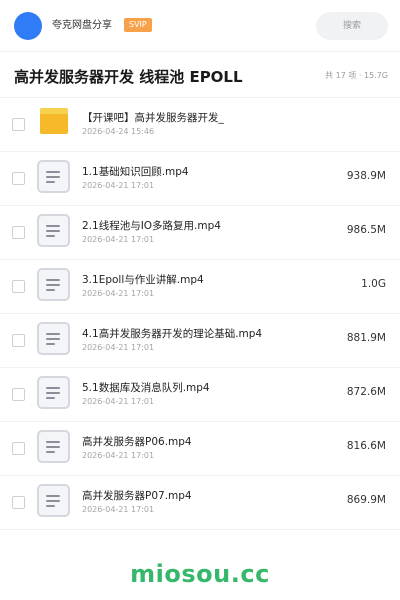  I want to click on item-name: 1.1基础知识回顾.mp4, so click(135, 171).